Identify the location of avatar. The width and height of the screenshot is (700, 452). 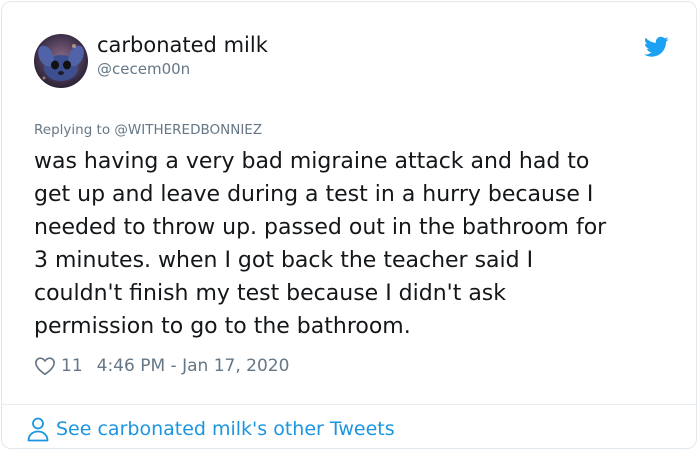
(61, 61).